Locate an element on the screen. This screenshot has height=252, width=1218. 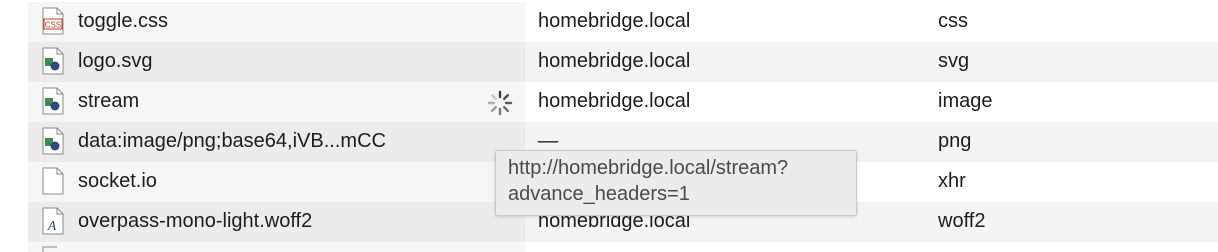
resource-name: stream is located at coordinates (109, 101).